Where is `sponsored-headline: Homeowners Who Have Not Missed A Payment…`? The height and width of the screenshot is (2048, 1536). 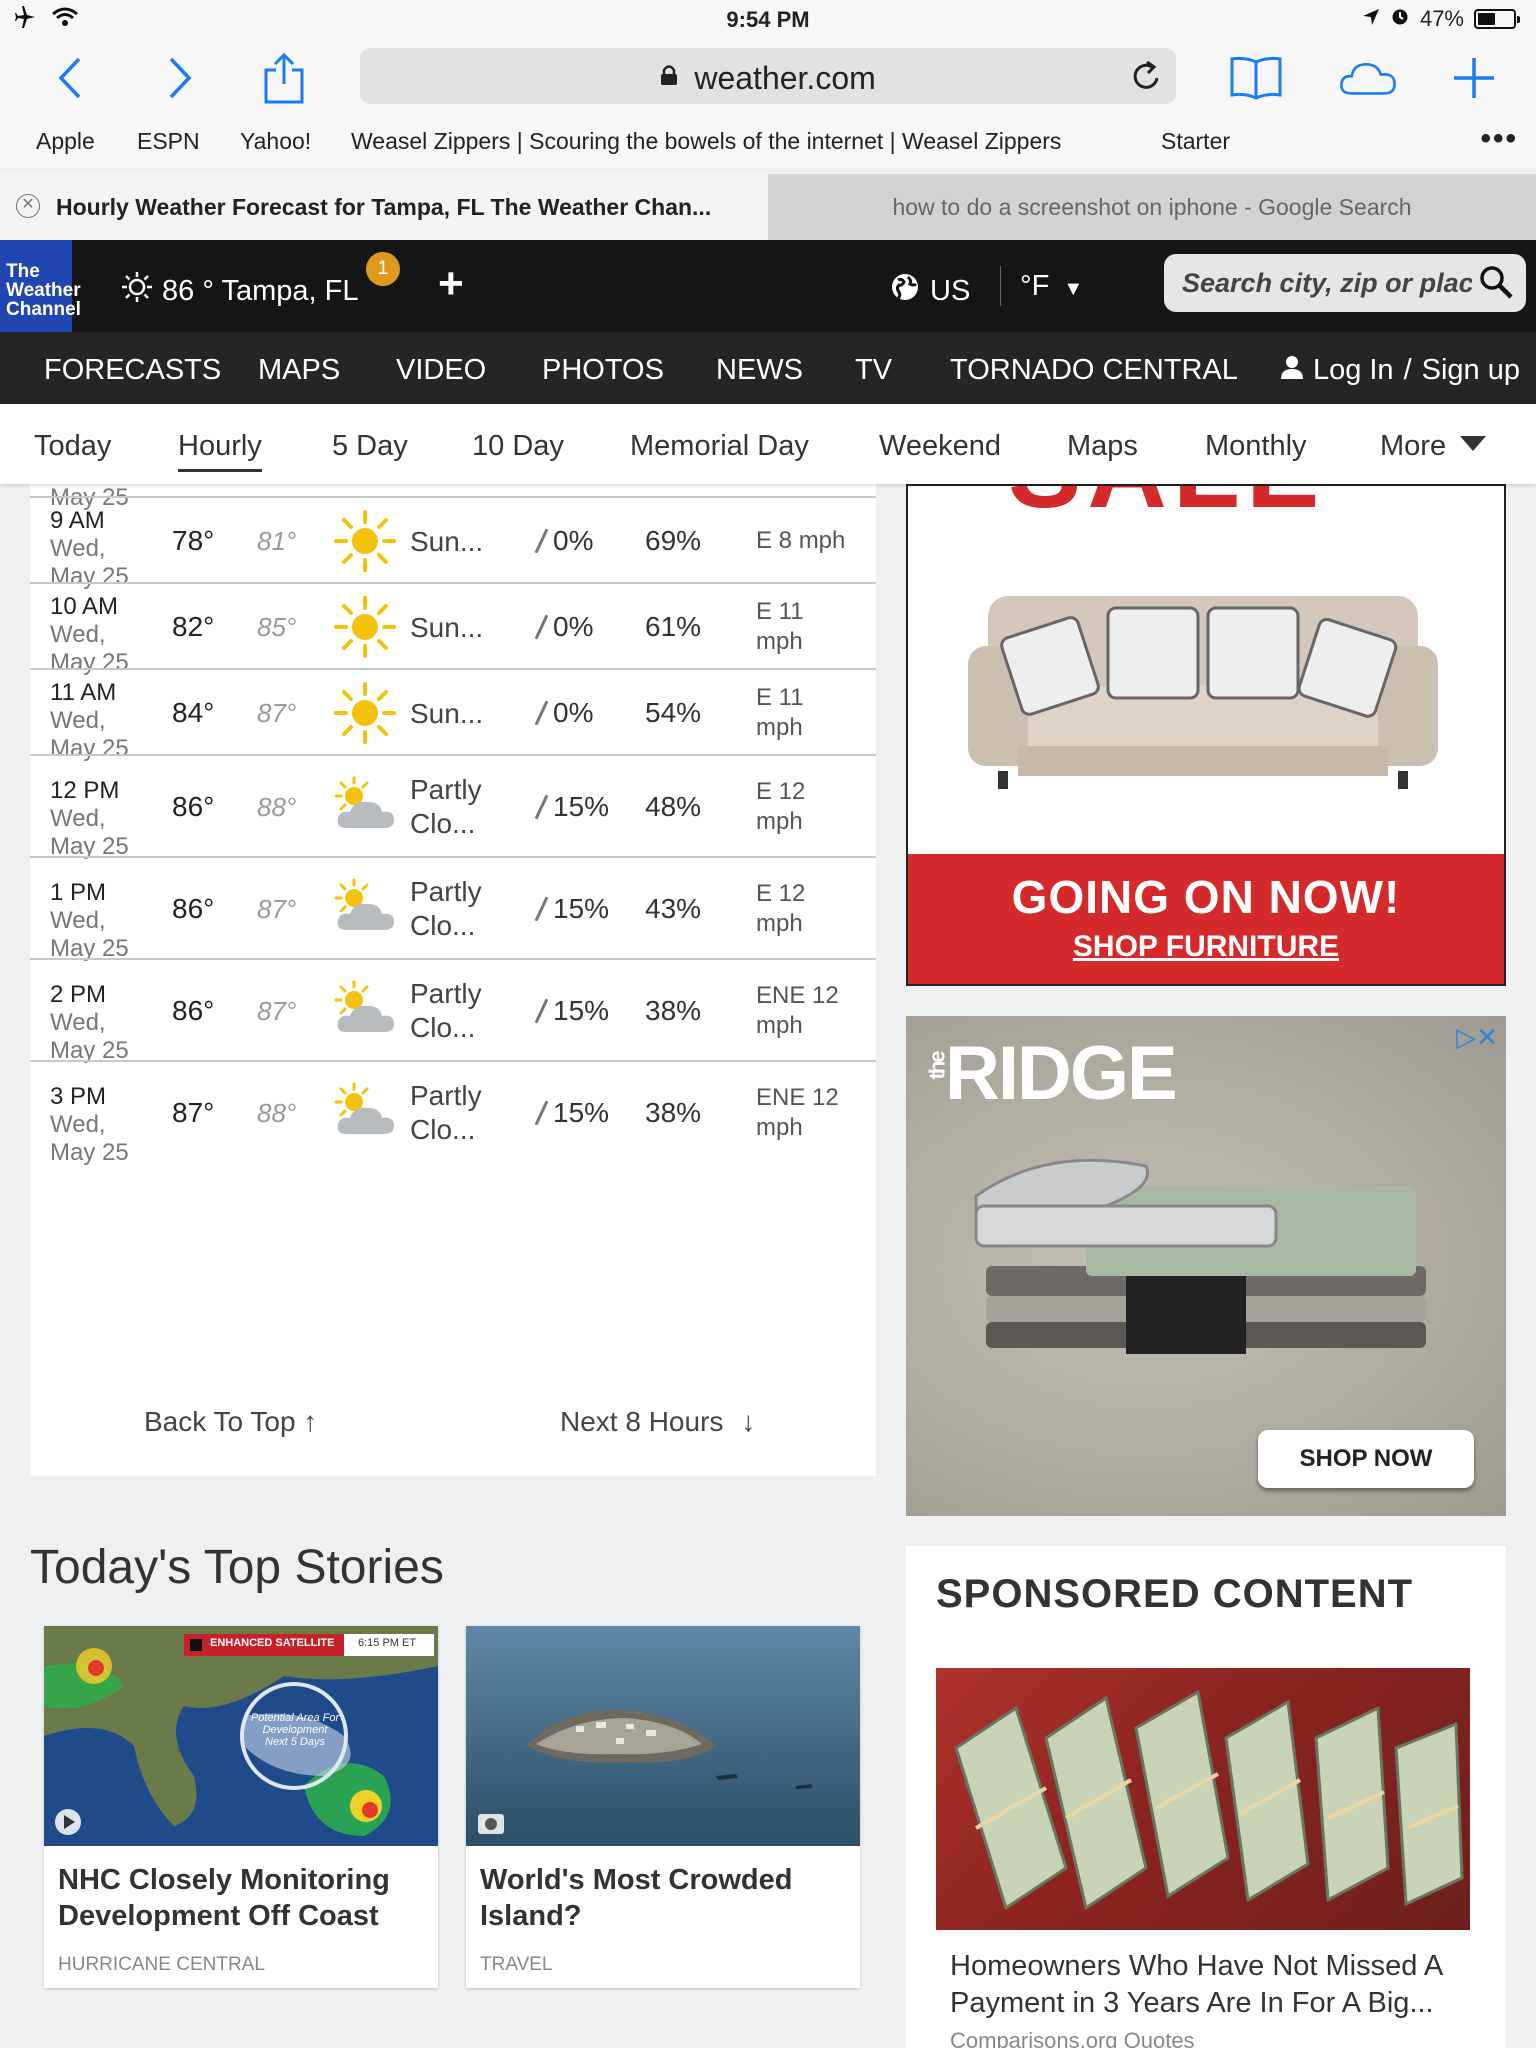
sponsored-headline: Homeowners Who Have Not Missed A Payment… is located at coordinates (1210, 1985).